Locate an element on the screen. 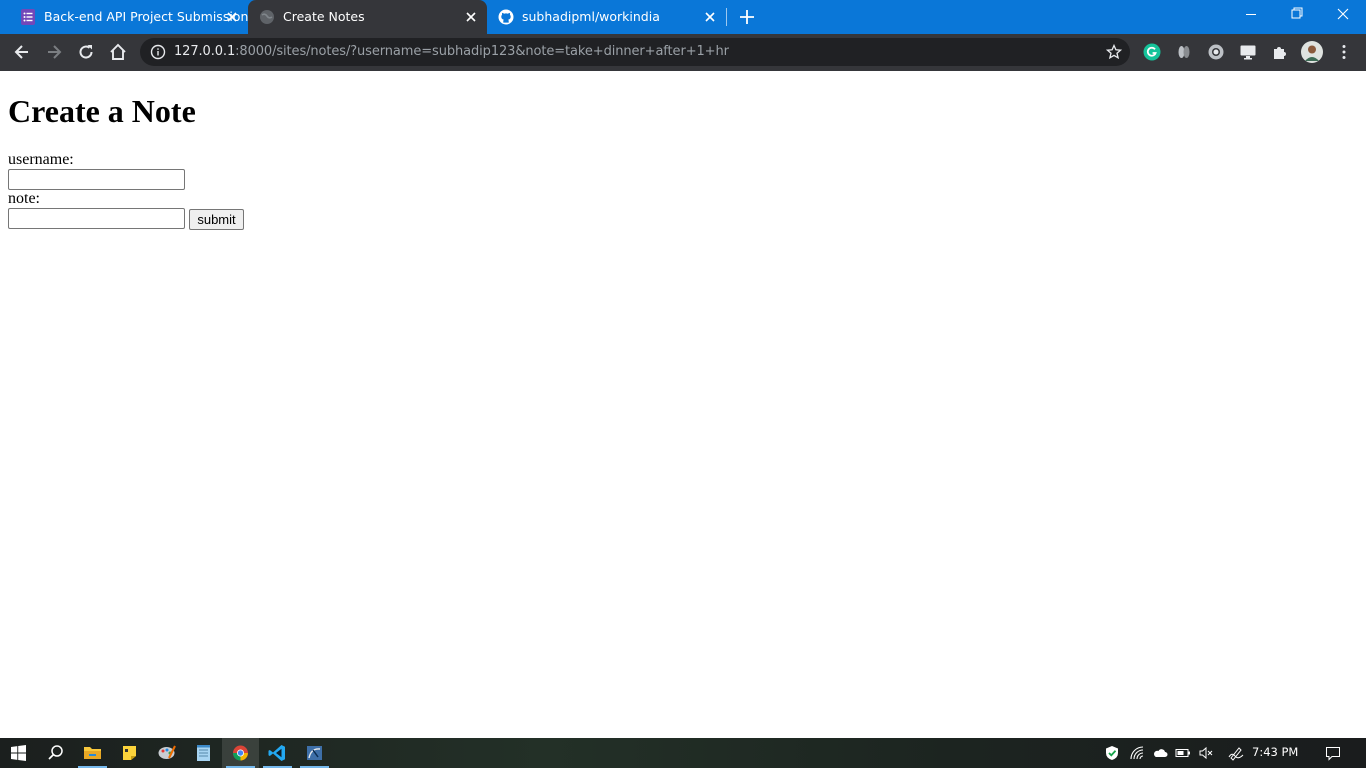 The image size is (1366, 768). profile-avatar is located at coordinates (1312, 52).